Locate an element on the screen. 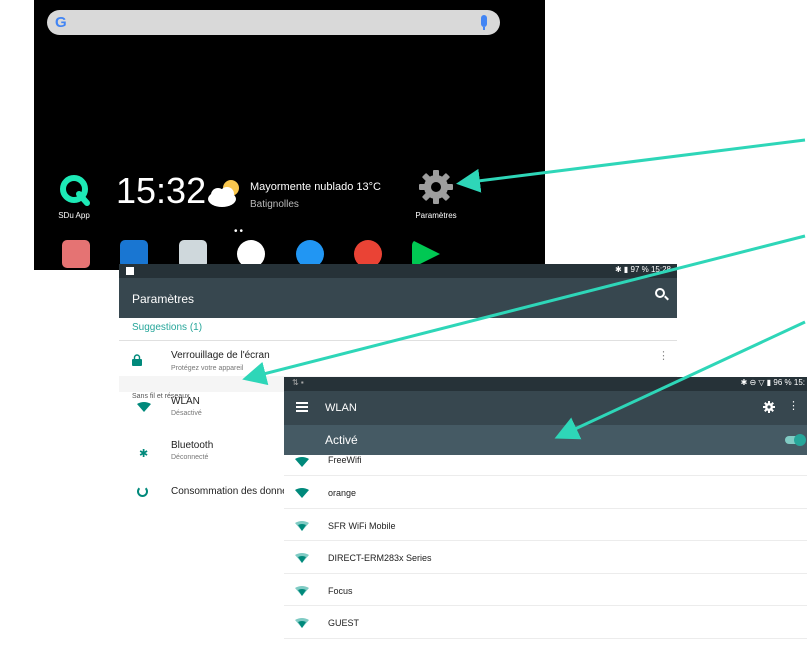 Image resolution: width=807 pixels, height=661 pixels. microphone-icon is located at coordinates (484, 22).